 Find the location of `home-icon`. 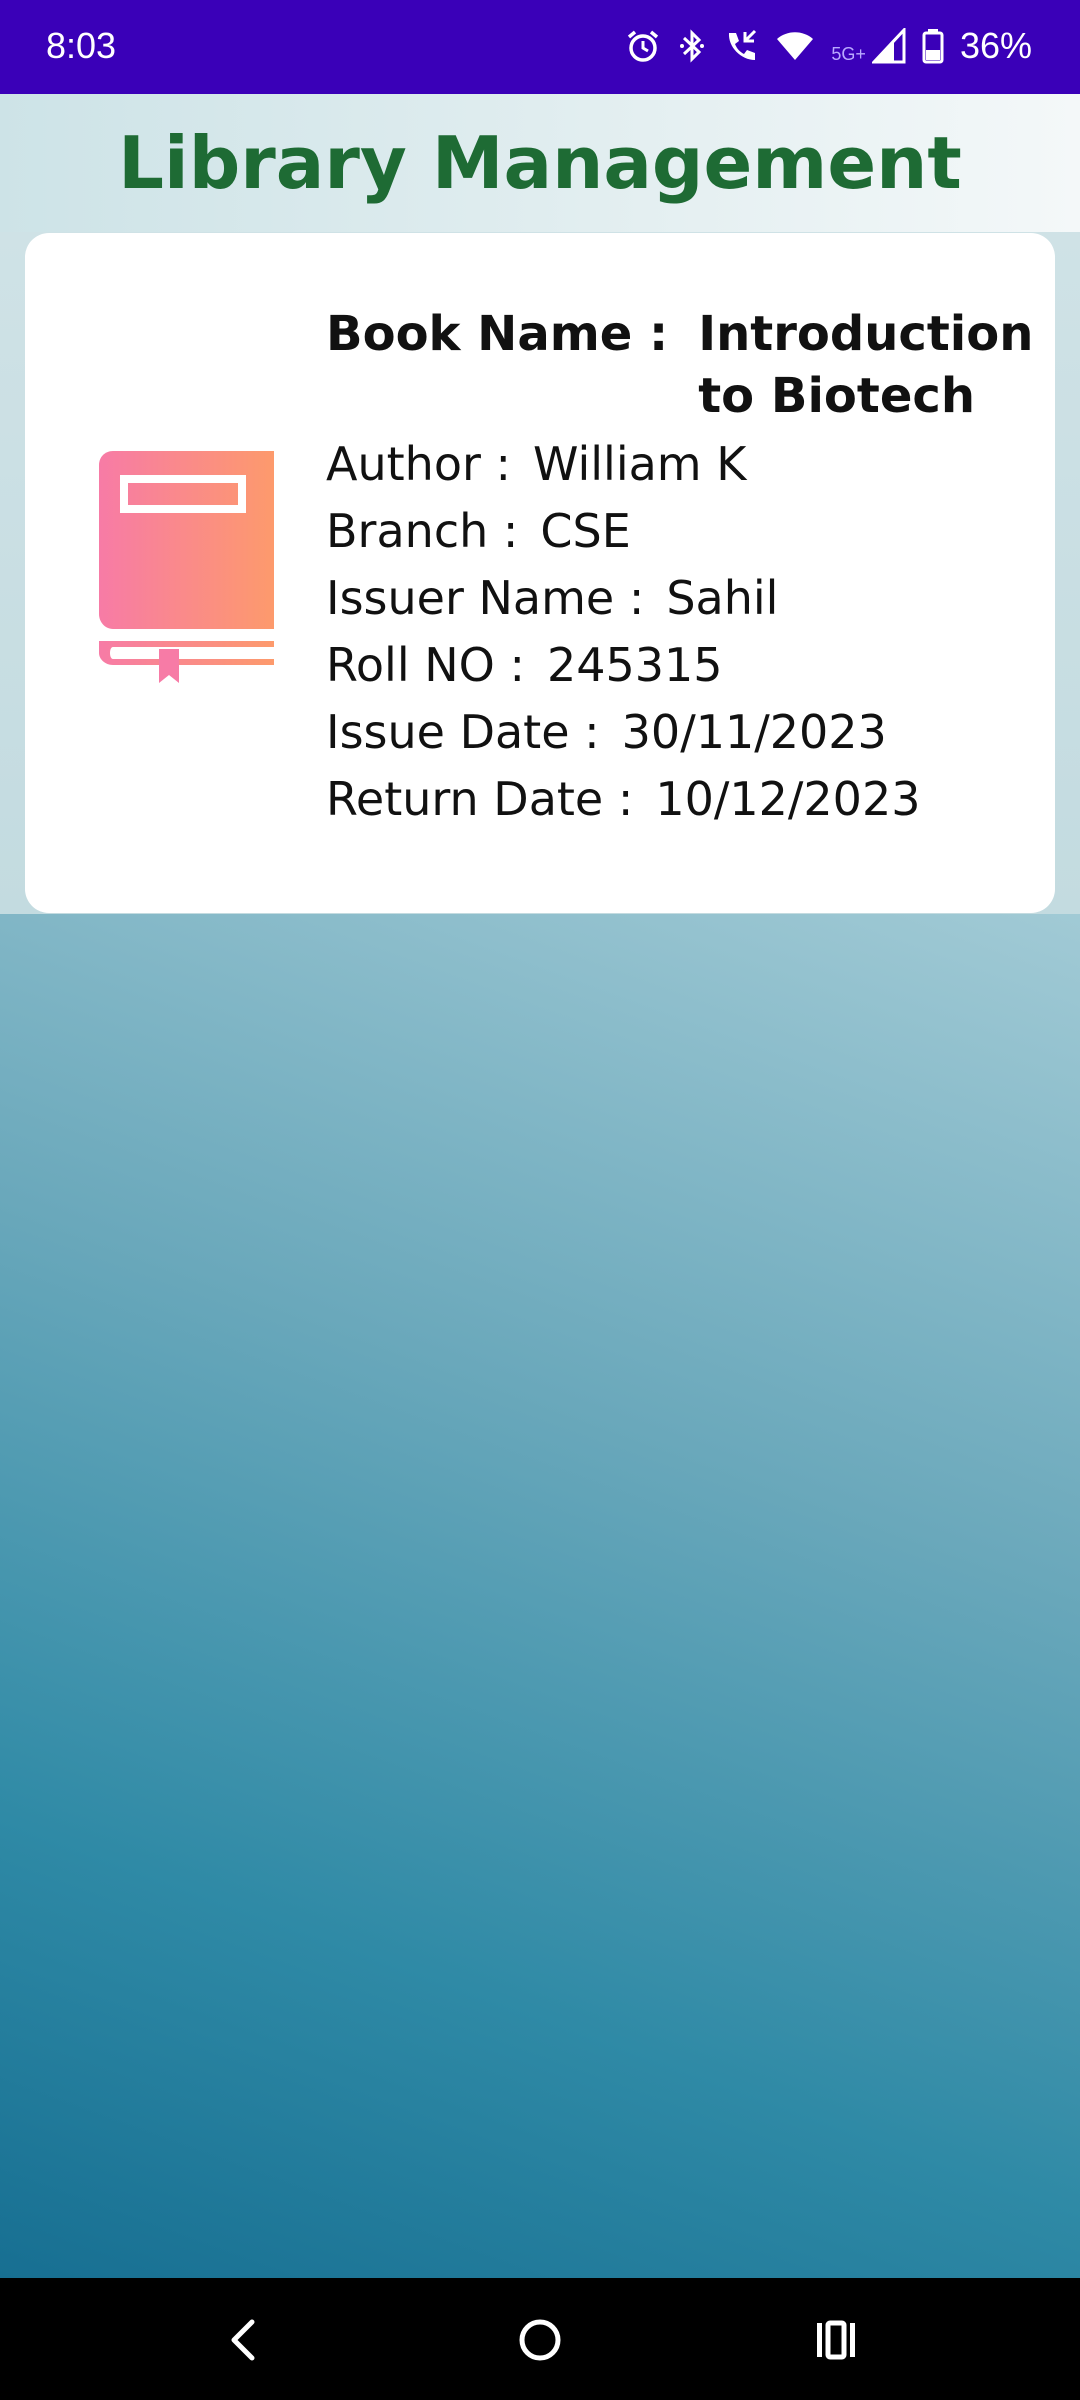

home-icon is located at coordinates (540, 2340).